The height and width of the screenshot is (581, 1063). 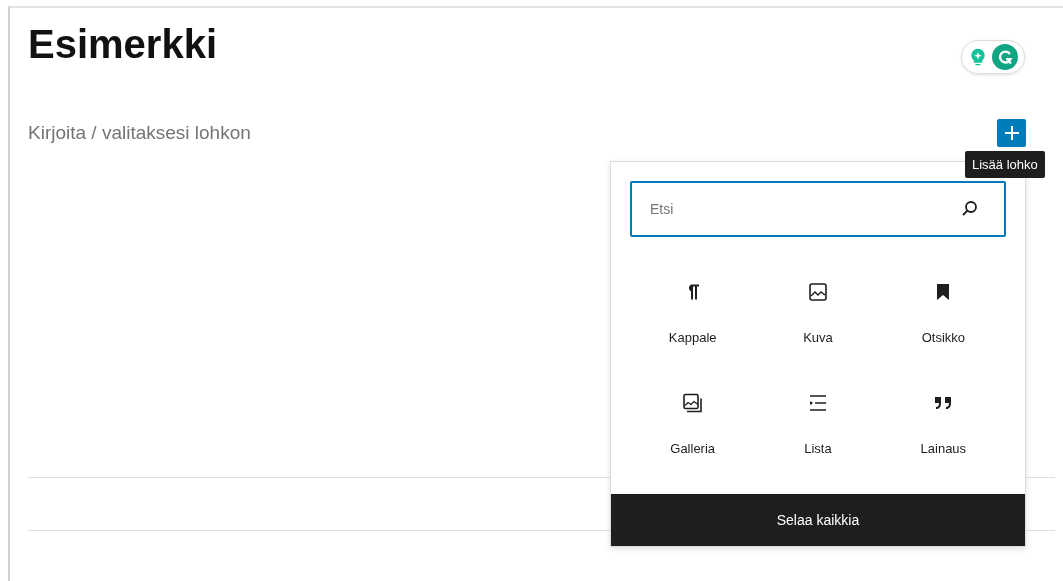 I want to click on bookmark-icon, so click(x=943, y=292).